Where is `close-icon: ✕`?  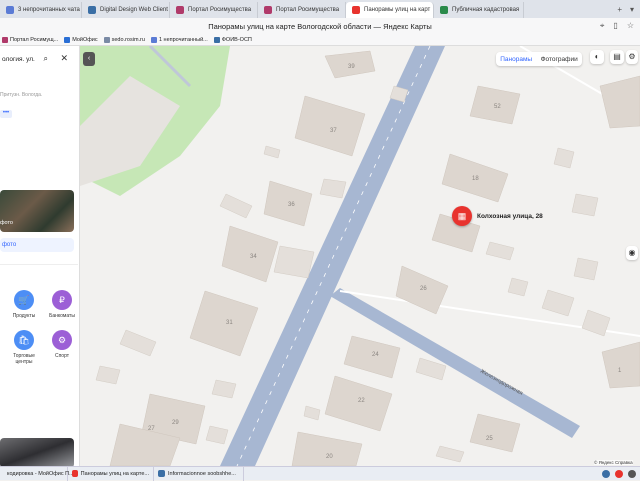 close-icon: ✕ is located at coordinates (64, 58).